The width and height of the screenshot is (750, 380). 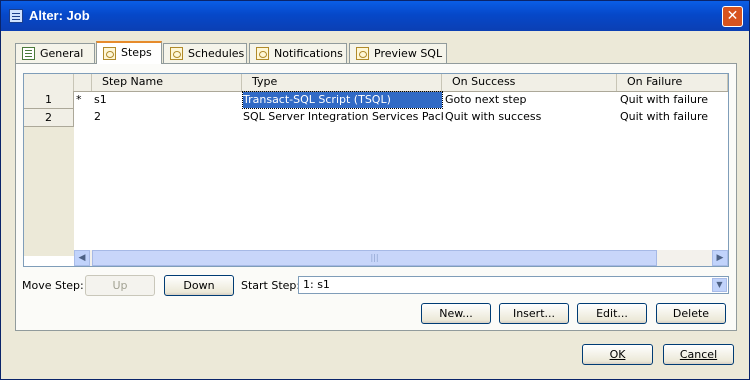 I want to click on cell-on-success: Goto next step, so click(x=531, y=100).